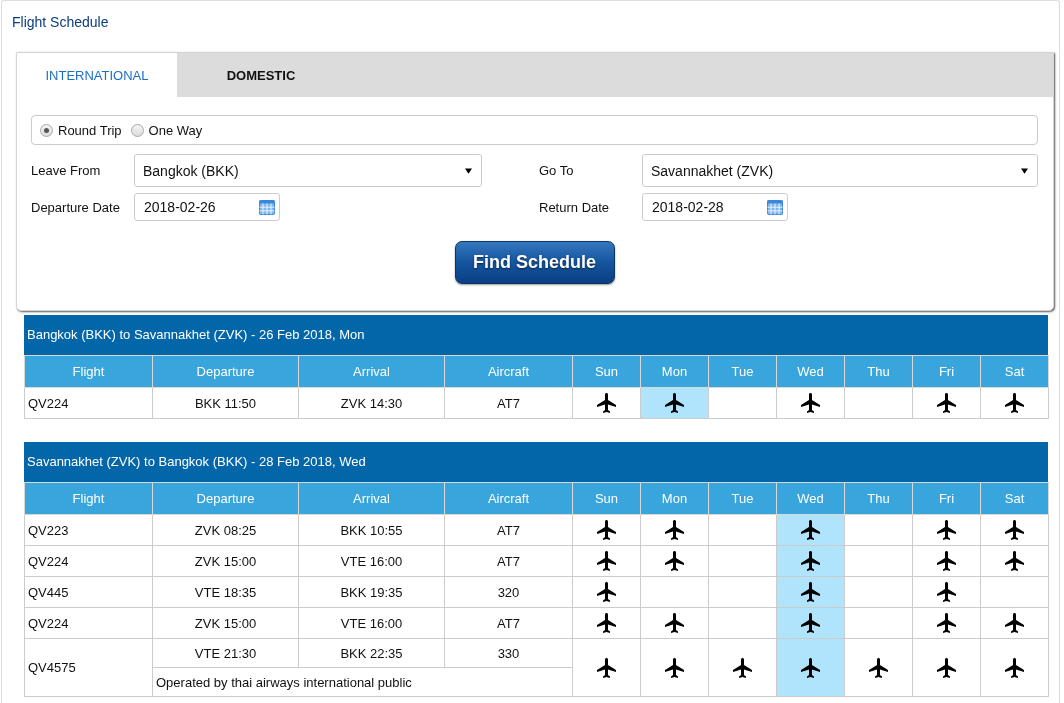  I want to click on flight-number: QV445, so click(88, 592).